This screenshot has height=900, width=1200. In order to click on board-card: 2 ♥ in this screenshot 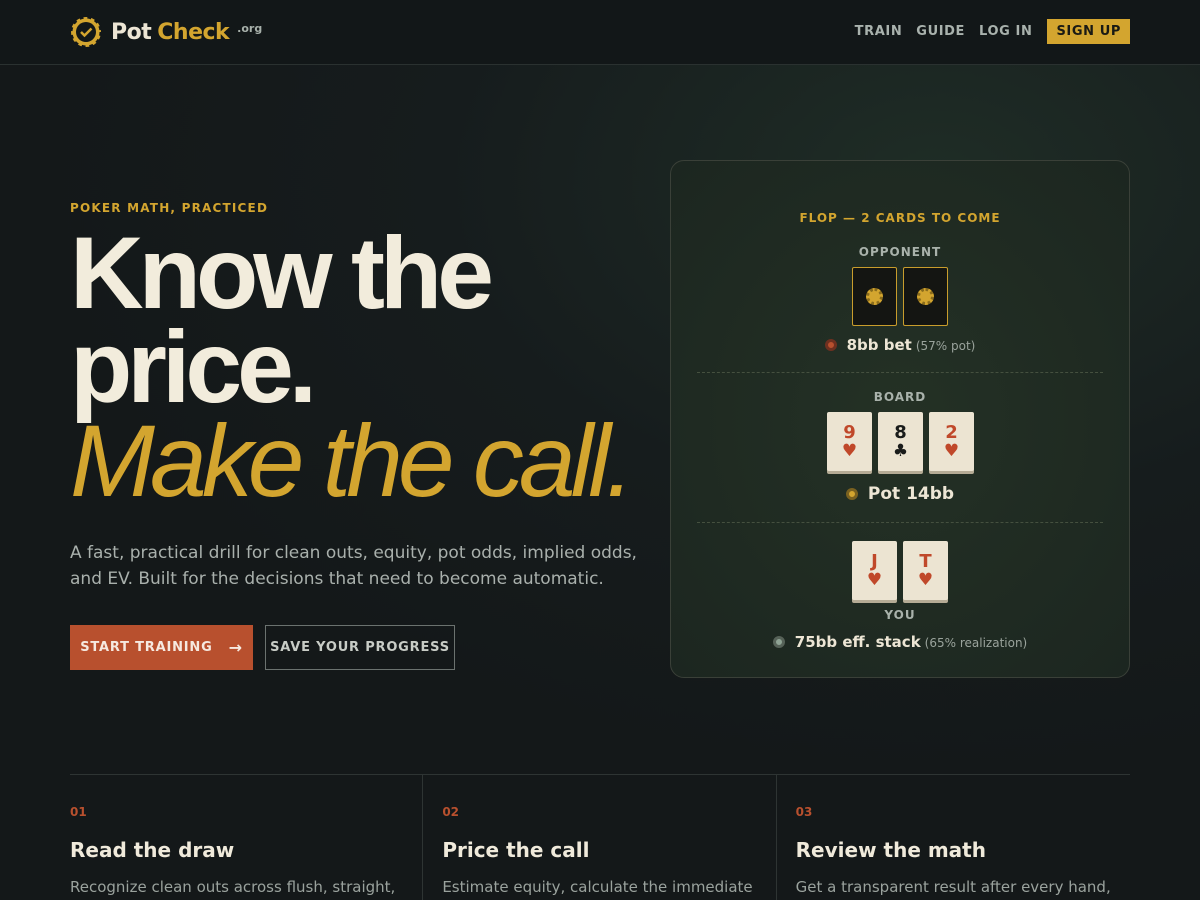, I will do `click(951, 441)`.